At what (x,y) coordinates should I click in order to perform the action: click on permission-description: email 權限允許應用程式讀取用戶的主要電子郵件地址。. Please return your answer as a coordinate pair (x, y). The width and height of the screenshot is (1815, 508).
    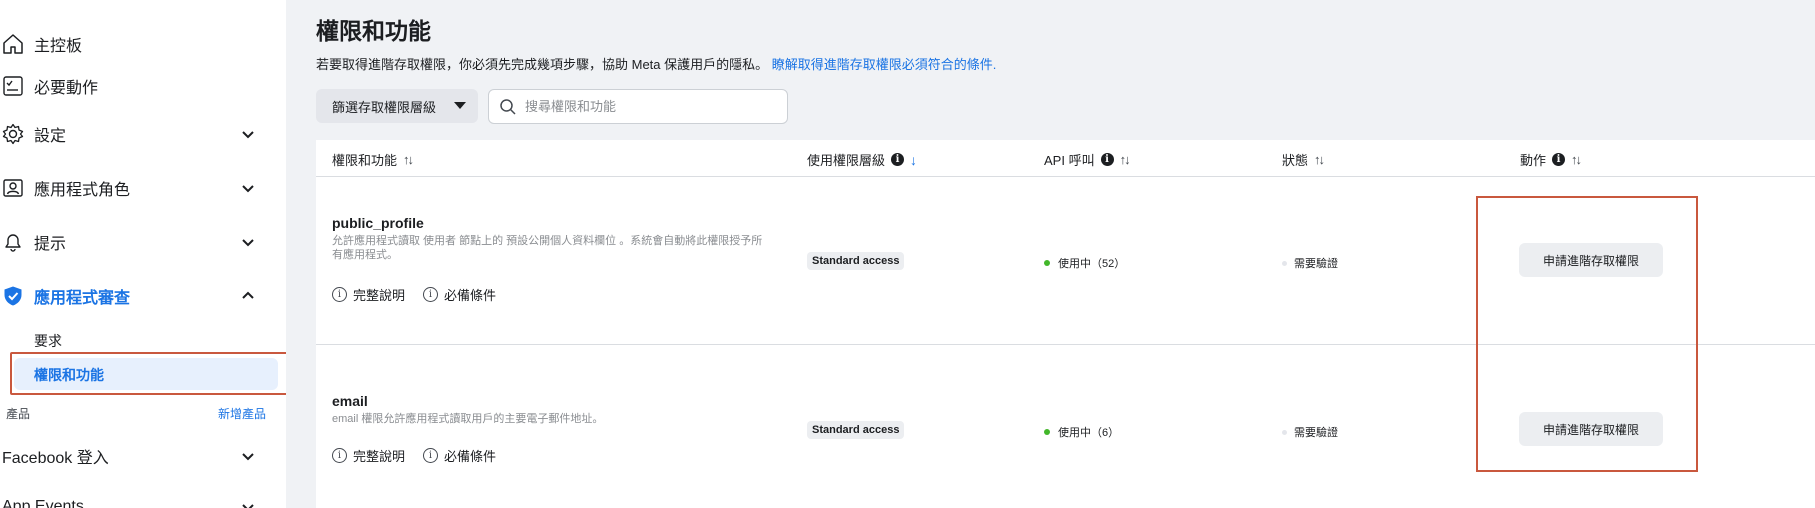
    Looking at the image, I should click on (468, 419).